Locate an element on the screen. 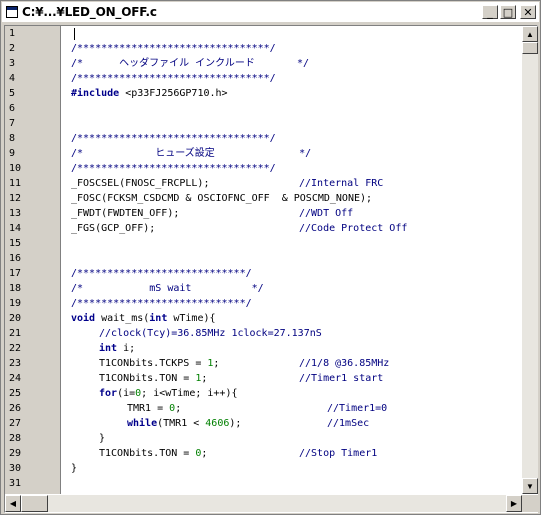 This screenshot has width=541, height=515. line-number: 22 is located at coordinates (15, 348).